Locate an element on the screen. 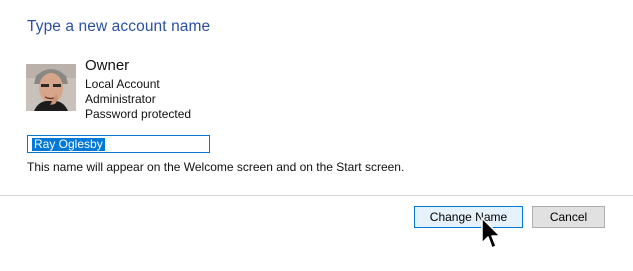  change-name-button: Change Name is located at coordinates (468, 217).